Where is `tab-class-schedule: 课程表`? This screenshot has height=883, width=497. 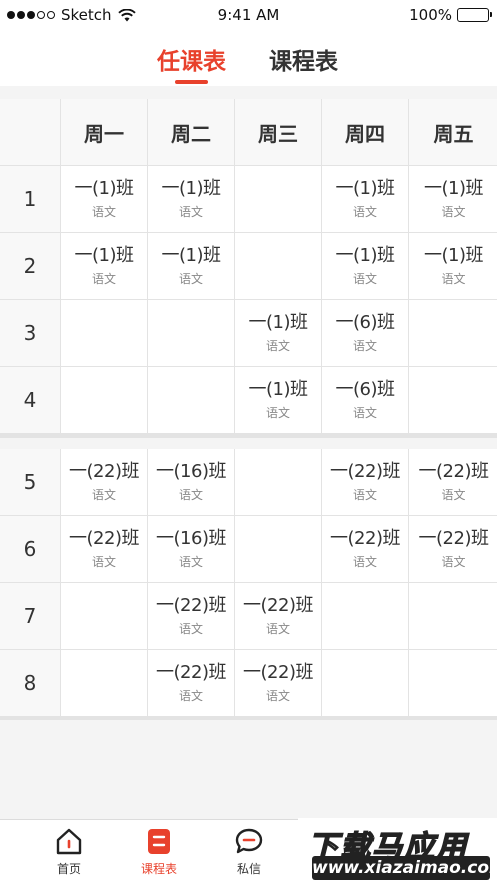 tab-class-schedule: 课程表 is located at coordinates (303, 59).